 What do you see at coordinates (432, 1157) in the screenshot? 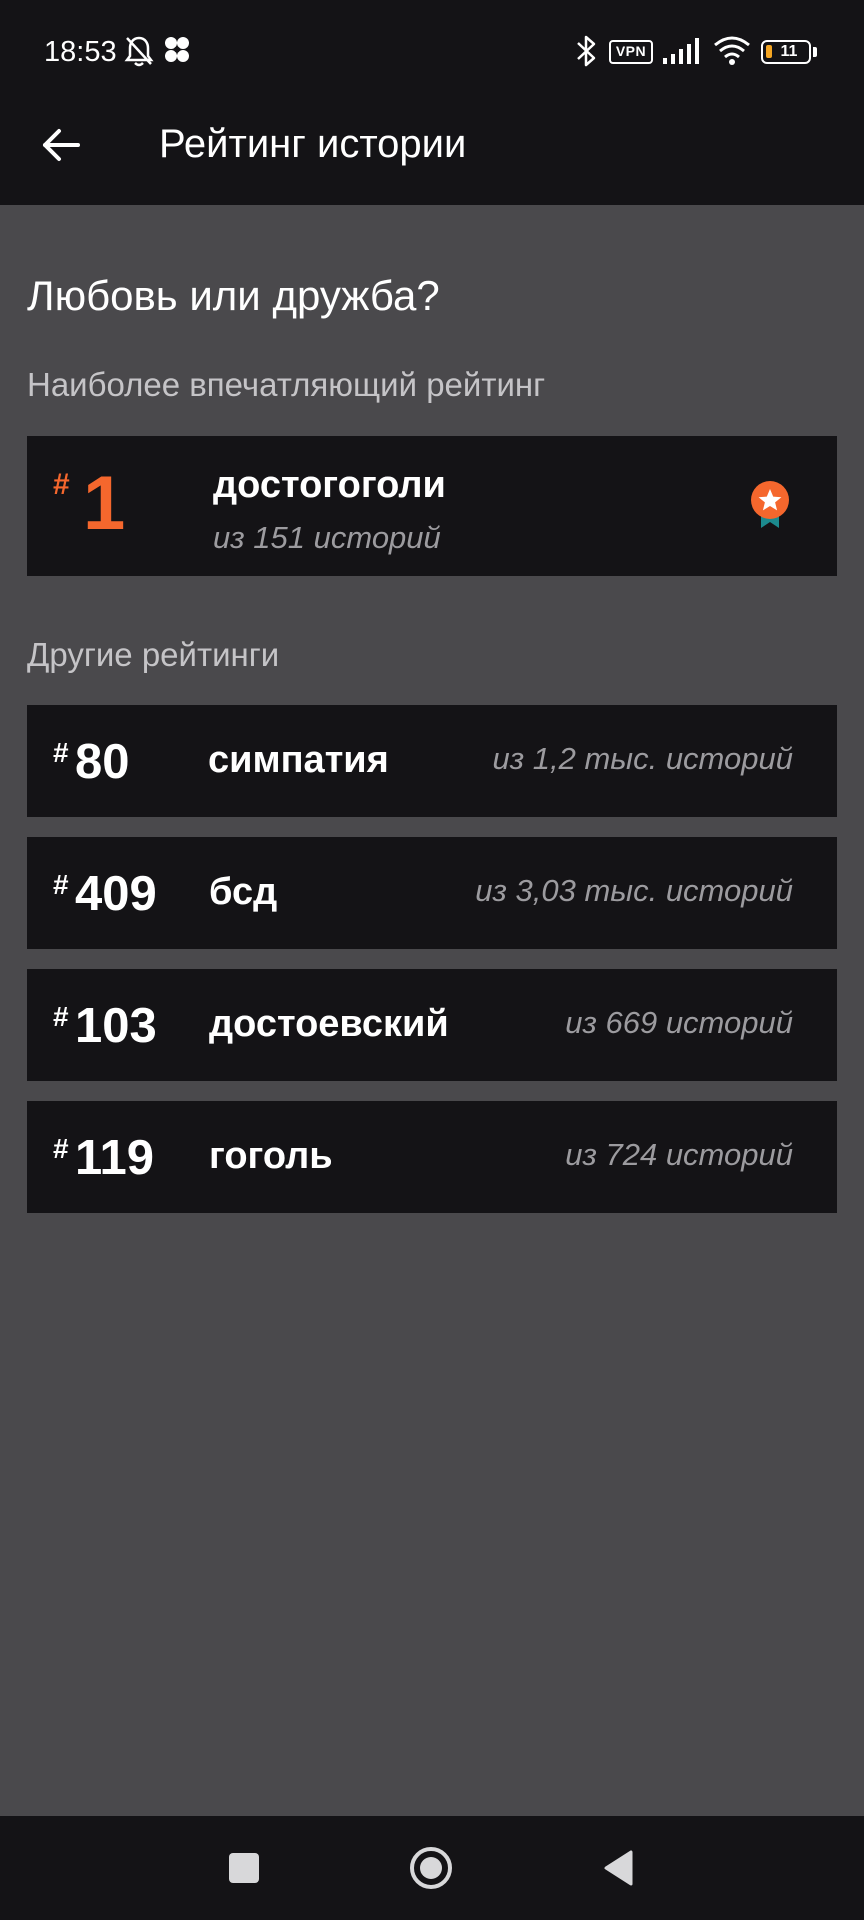
I see `rating-row: # 119 гоголь из 724 историй` at bounding box center [432, 1157].